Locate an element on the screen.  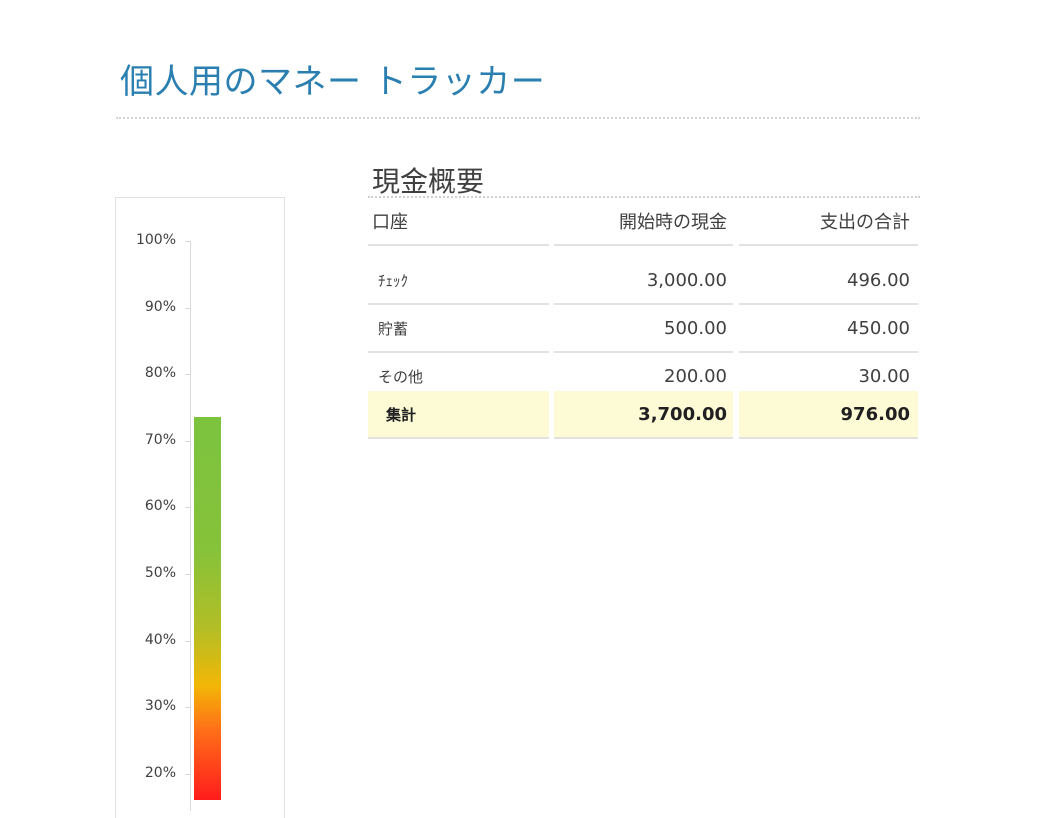
row-total-spent: 450.00 is located at coordinates (828, 329).